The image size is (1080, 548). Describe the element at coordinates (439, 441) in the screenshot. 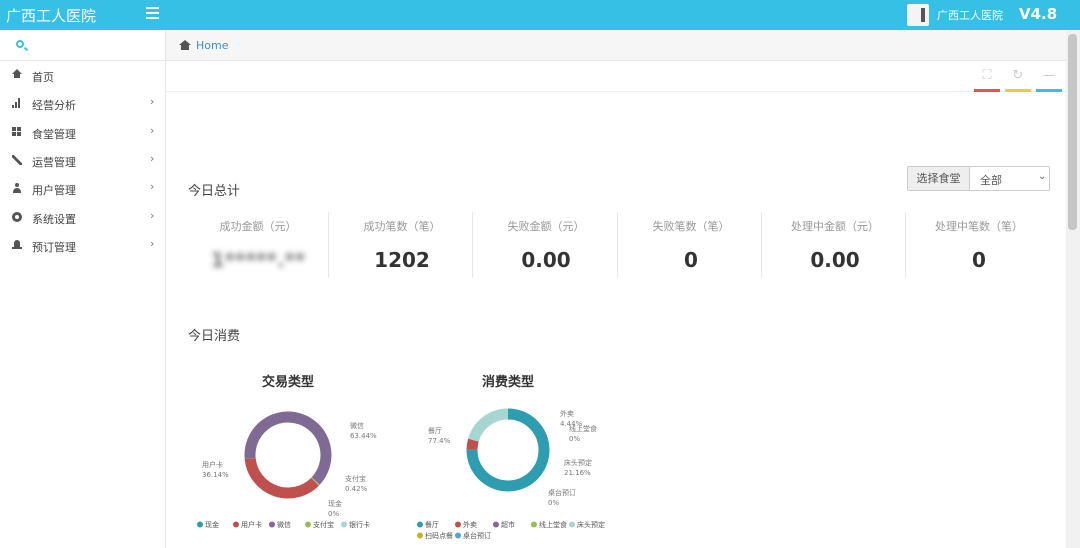

I see `slice-label-pct: 77.4%` at that location.